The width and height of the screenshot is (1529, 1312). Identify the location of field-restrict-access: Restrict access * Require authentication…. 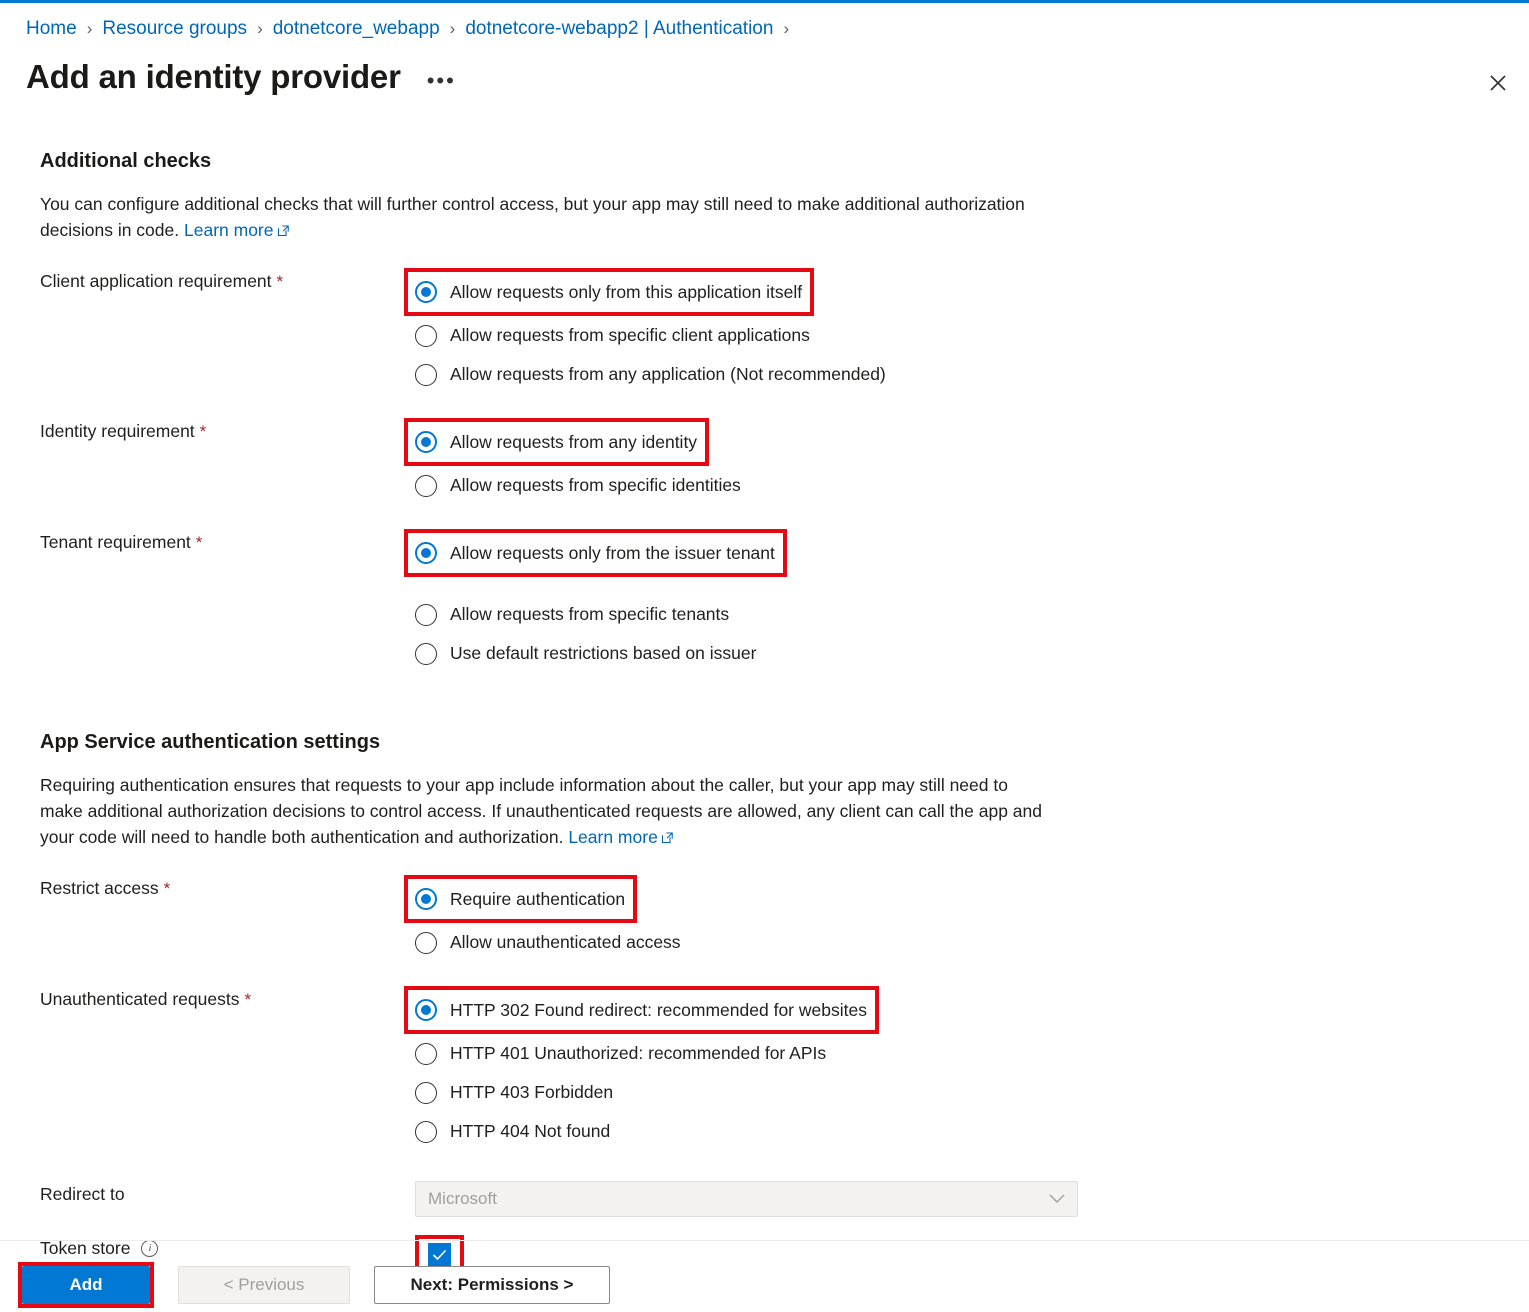
(784, 918).